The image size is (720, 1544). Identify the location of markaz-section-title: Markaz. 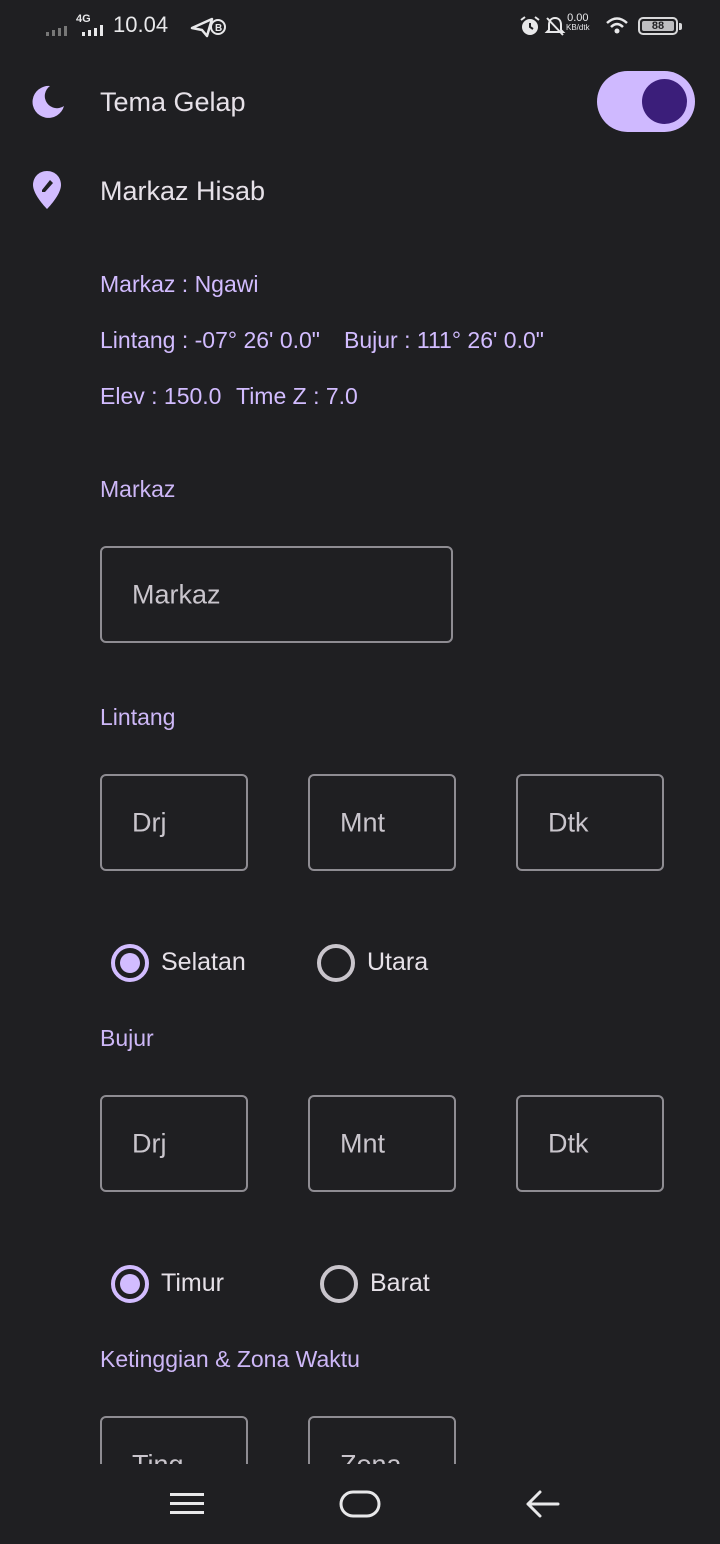
(138, 489).